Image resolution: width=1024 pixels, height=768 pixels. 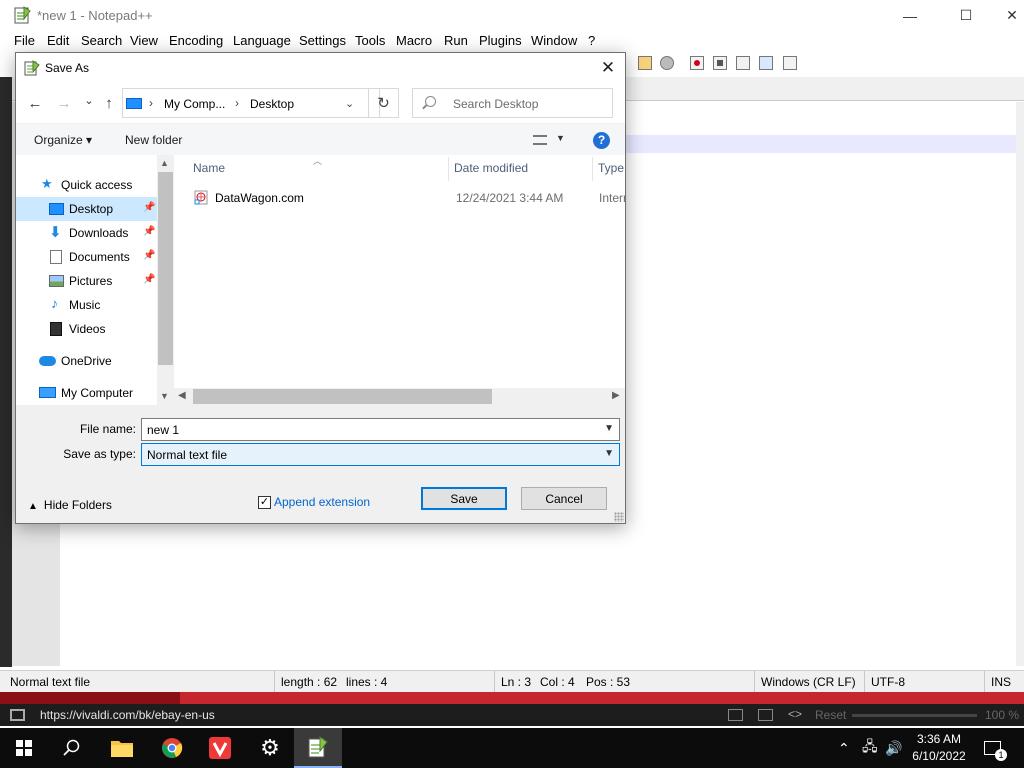 I want to click on save-macro-icon, so click(x=790, y=63).